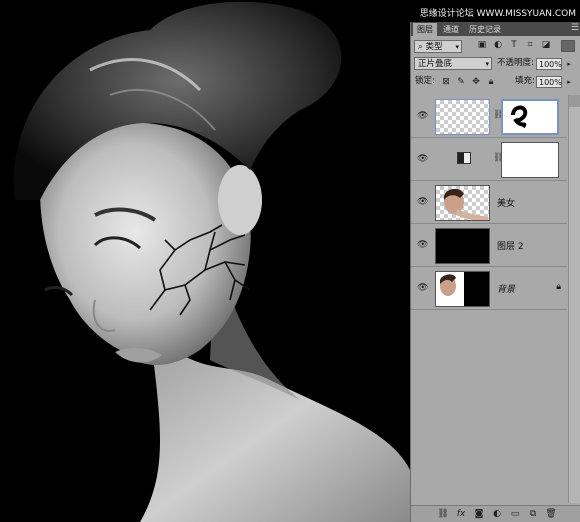  Describe the element at coordinates (574, 101) in the screenshot. I see `scroll-up-button` at that location.